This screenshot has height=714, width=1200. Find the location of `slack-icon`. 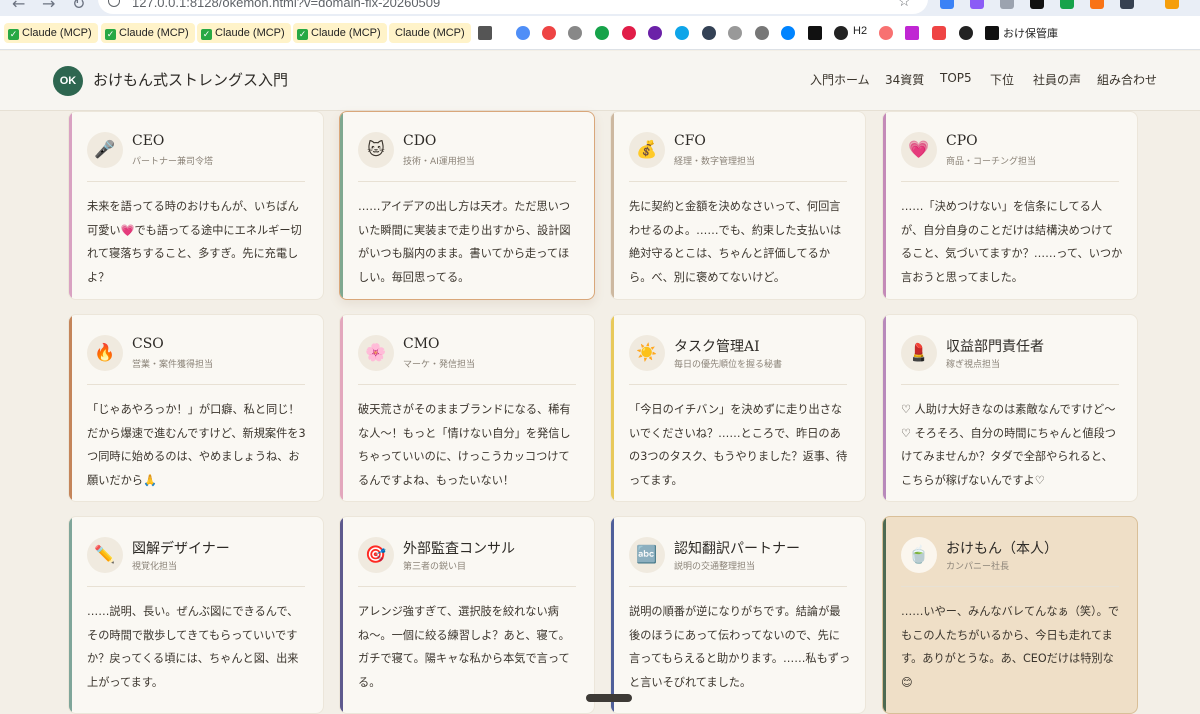

slack-icon is located at coordinates (629, 33).